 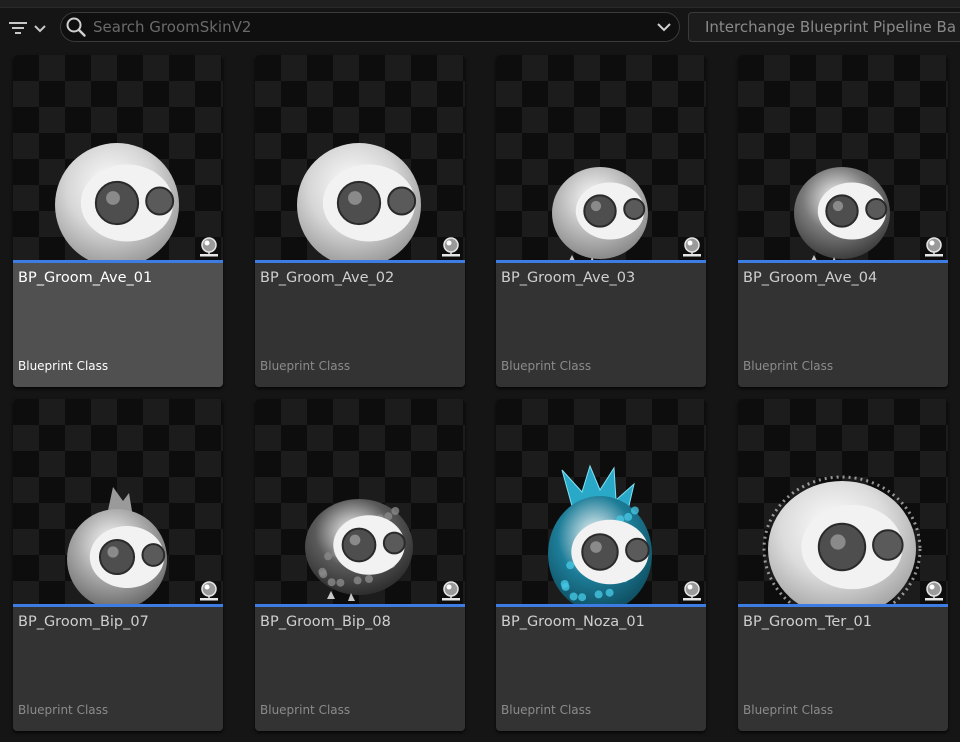 I want to click on panel-top-strip, so click(x=480, y=4).